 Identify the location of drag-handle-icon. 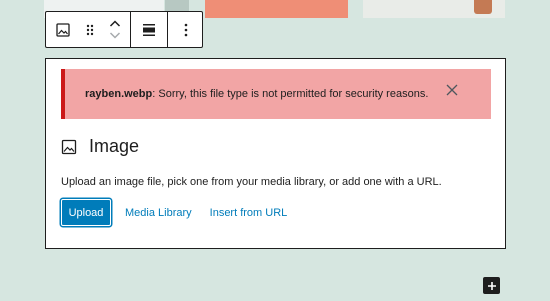
(90, 29).